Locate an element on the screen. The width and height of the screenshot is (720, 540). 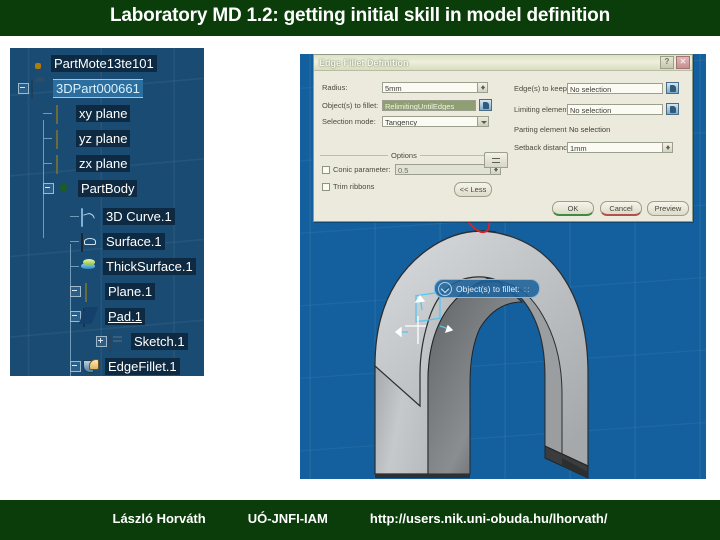
tree-item-3d-curve-1: 3D Curve.1 is located at coordinates (122, 216).